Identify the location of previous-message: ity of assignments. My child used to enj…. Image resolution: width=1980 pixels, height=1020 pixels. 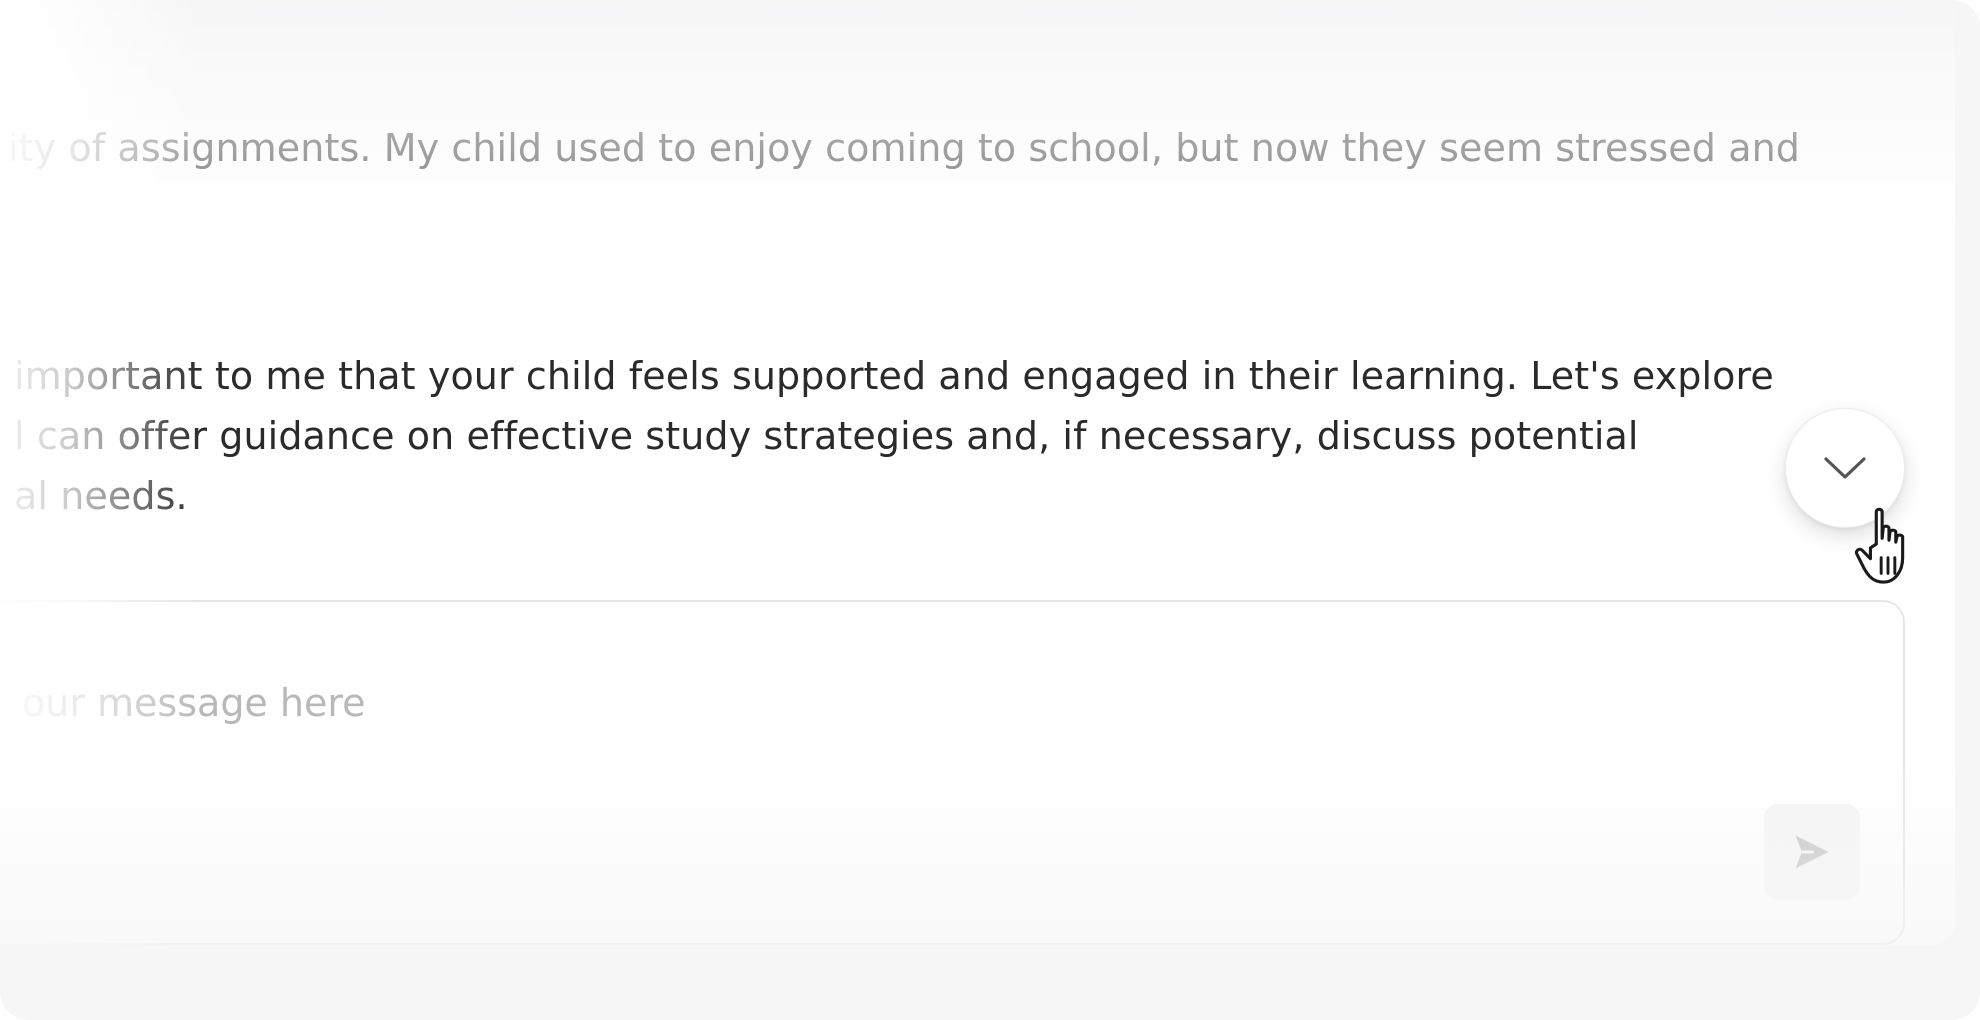
(904, 148).